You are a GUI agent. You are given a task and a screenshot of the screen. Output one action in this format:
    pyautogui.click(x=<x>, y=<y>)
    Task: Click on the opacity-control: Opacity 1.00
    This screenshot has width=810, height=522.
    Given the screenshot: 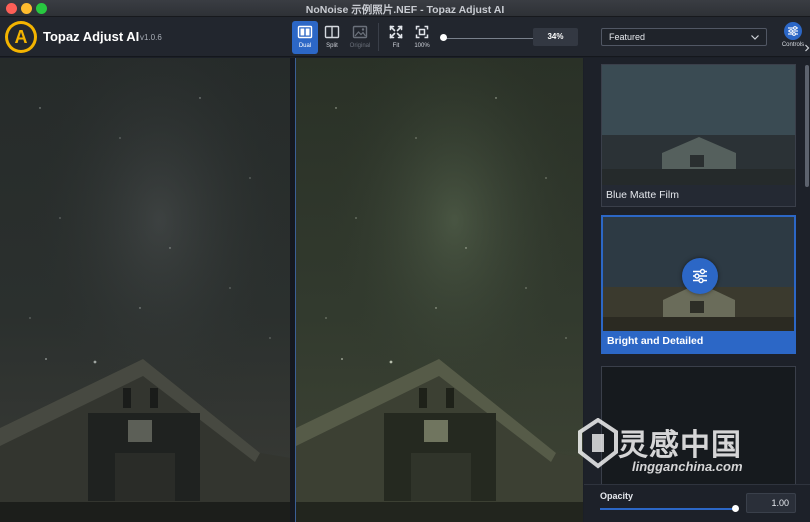 What is the action you would take?
    pyautogui.click(x=697, y=503)
    